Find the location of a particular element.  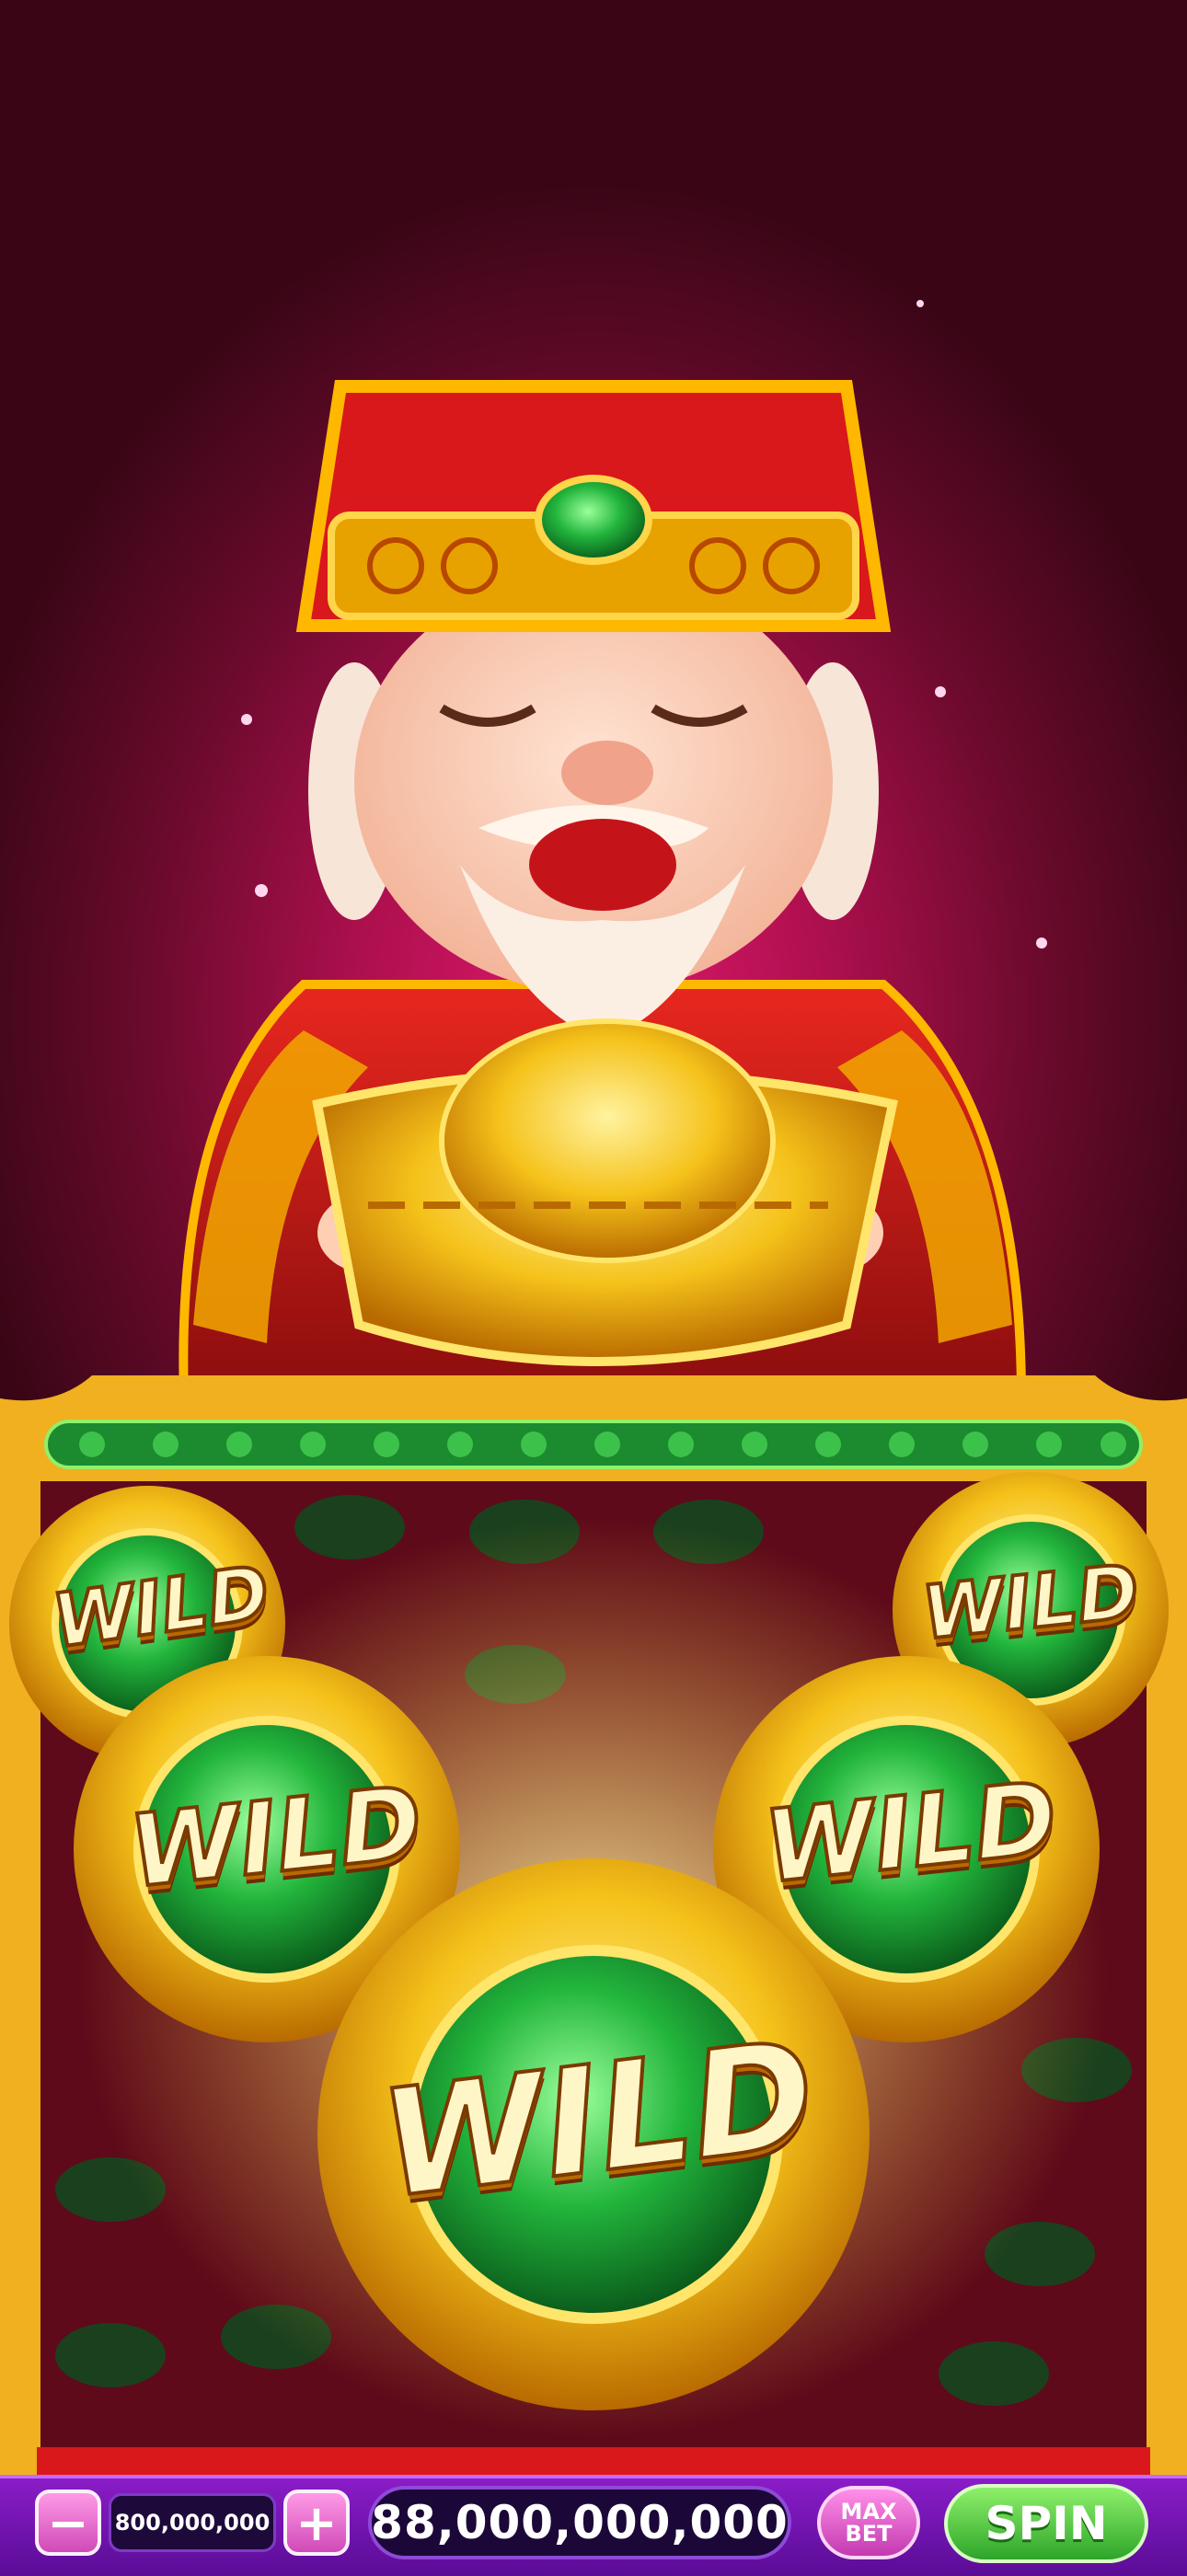

increase-bet-button: + is located at coordinates (316, 2523).